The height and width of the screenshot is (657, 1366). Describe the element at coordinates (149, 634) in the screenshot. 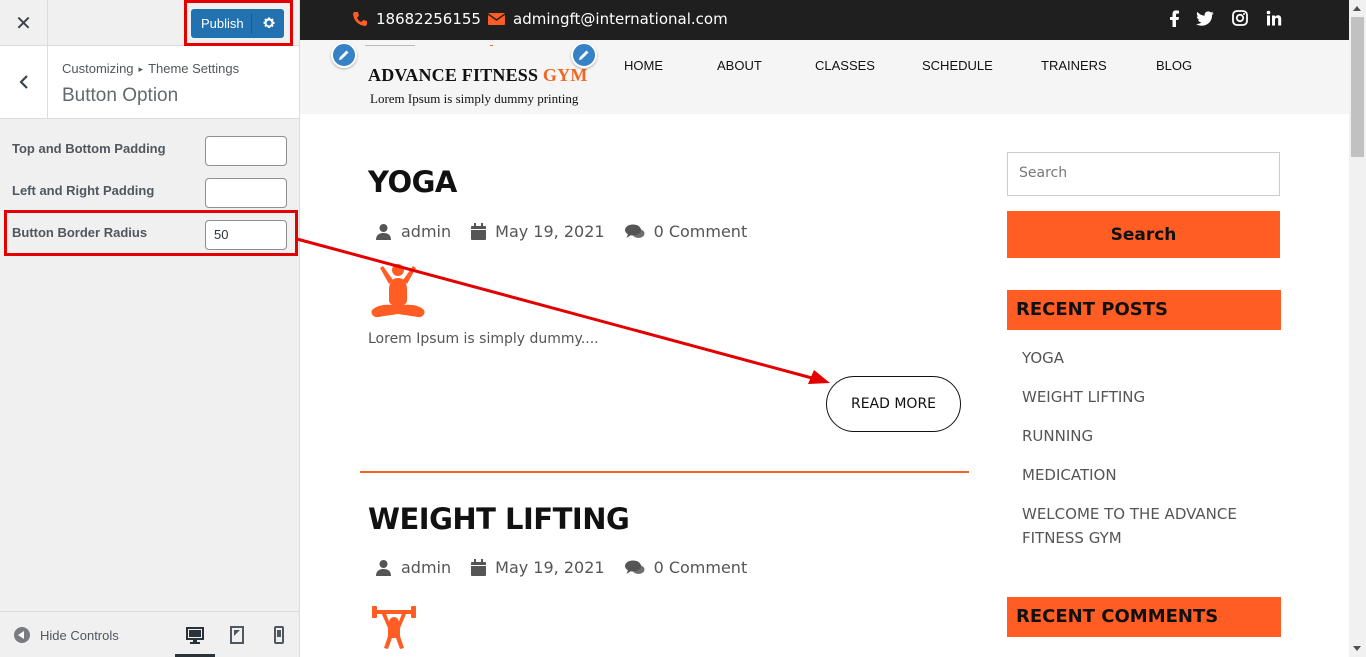

I see `customizer-footer: Hide Controls` at that location.